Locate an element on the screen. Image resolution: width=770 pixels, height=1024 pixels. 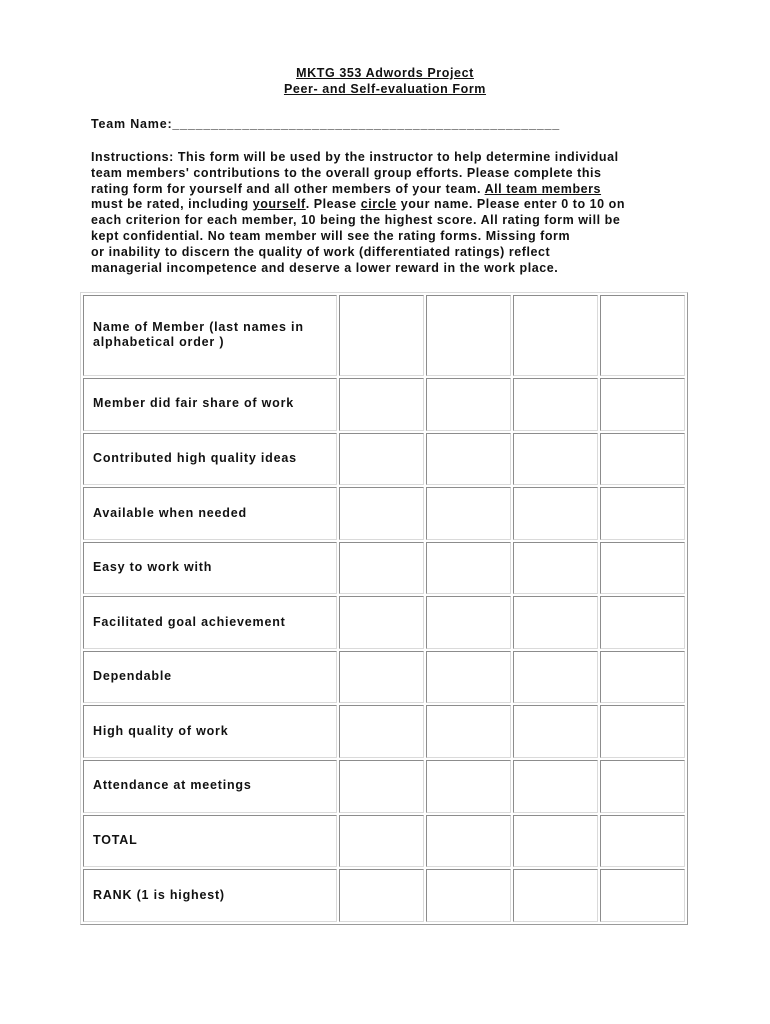
criterion-label: Member did fair share of work is located at coordinates (210, 404).